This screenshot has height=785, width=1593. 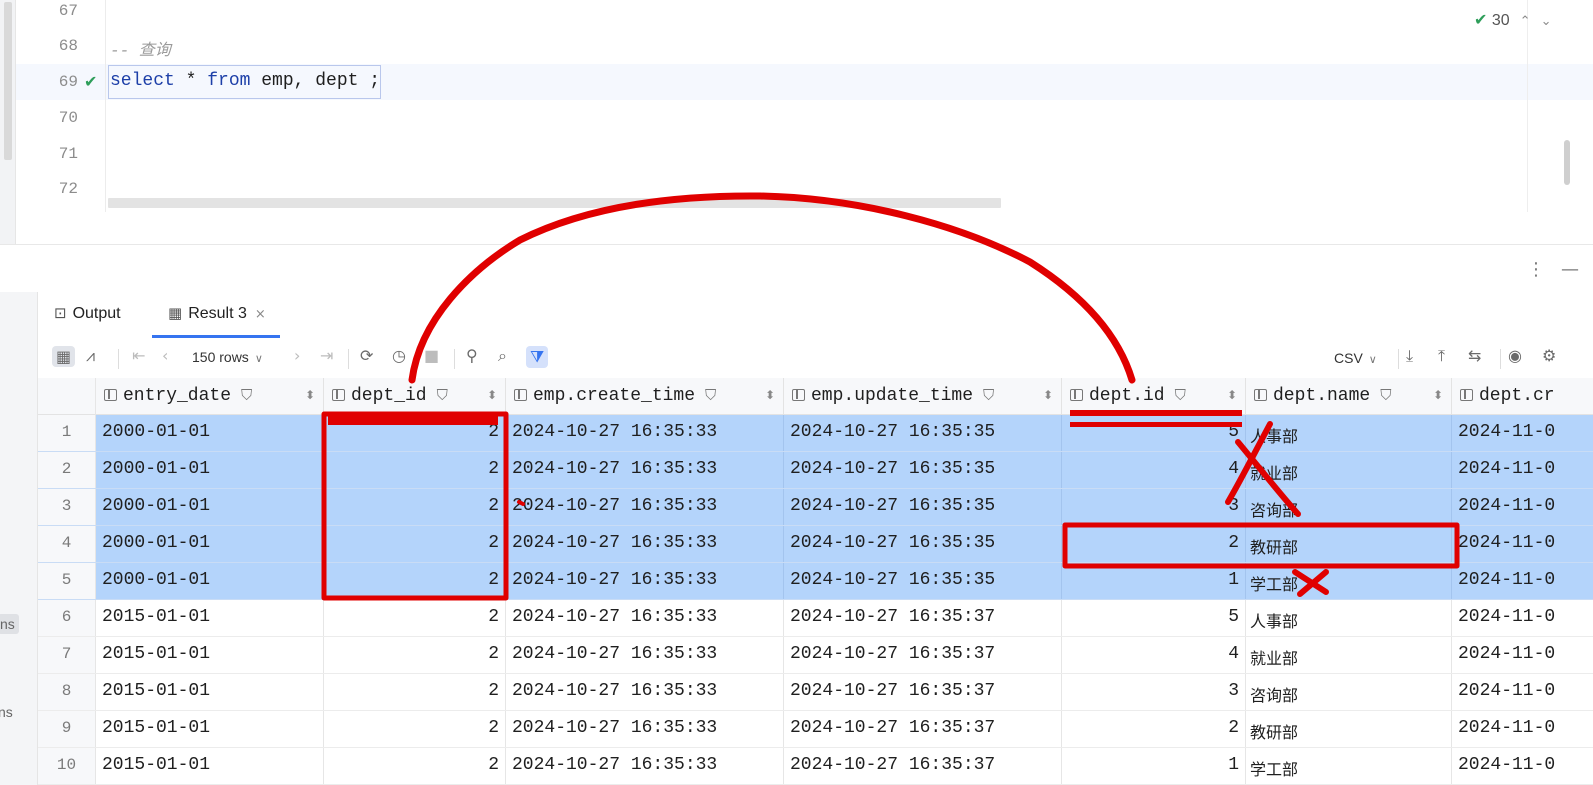 I want to click on stop-icon: ■, so click(x=431, y=355).